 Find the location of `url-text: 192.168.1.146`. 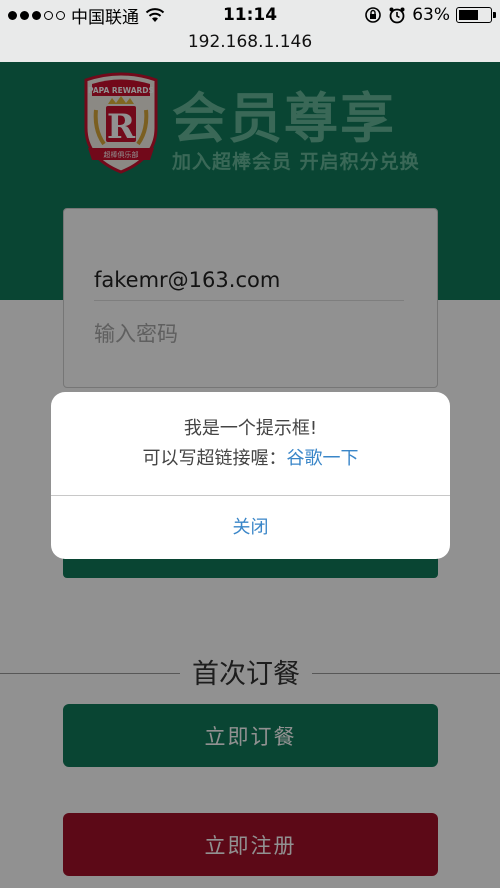

url-text: 192.168.1.146 is located at coordinates (250, 42).